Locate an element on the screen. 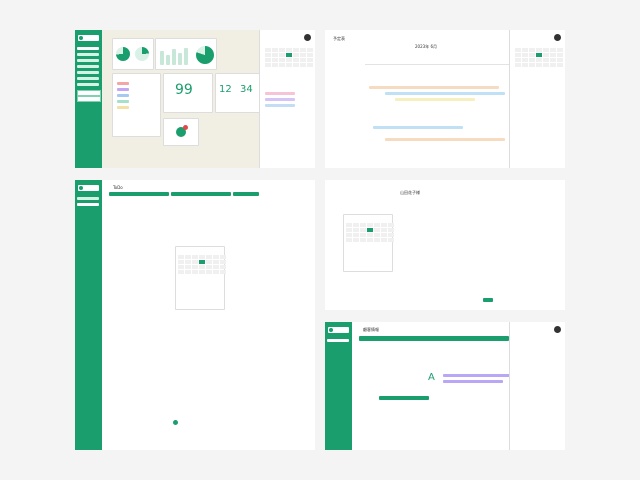 Image resolution: width=640 pixels, height=480 pixels. divider is located at coordinates (440, 64).